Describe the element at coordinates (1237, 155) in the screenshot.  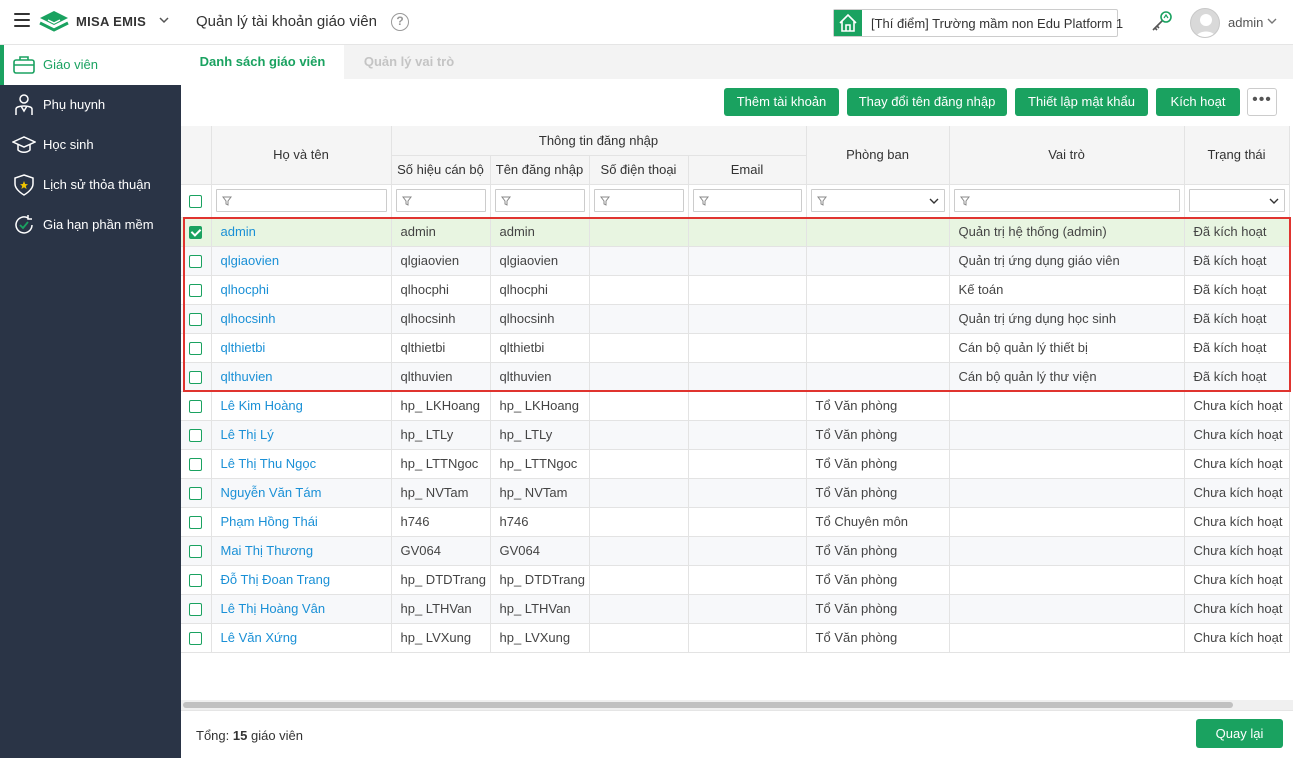
I see `column-header-status: Trạng thái` at that location.